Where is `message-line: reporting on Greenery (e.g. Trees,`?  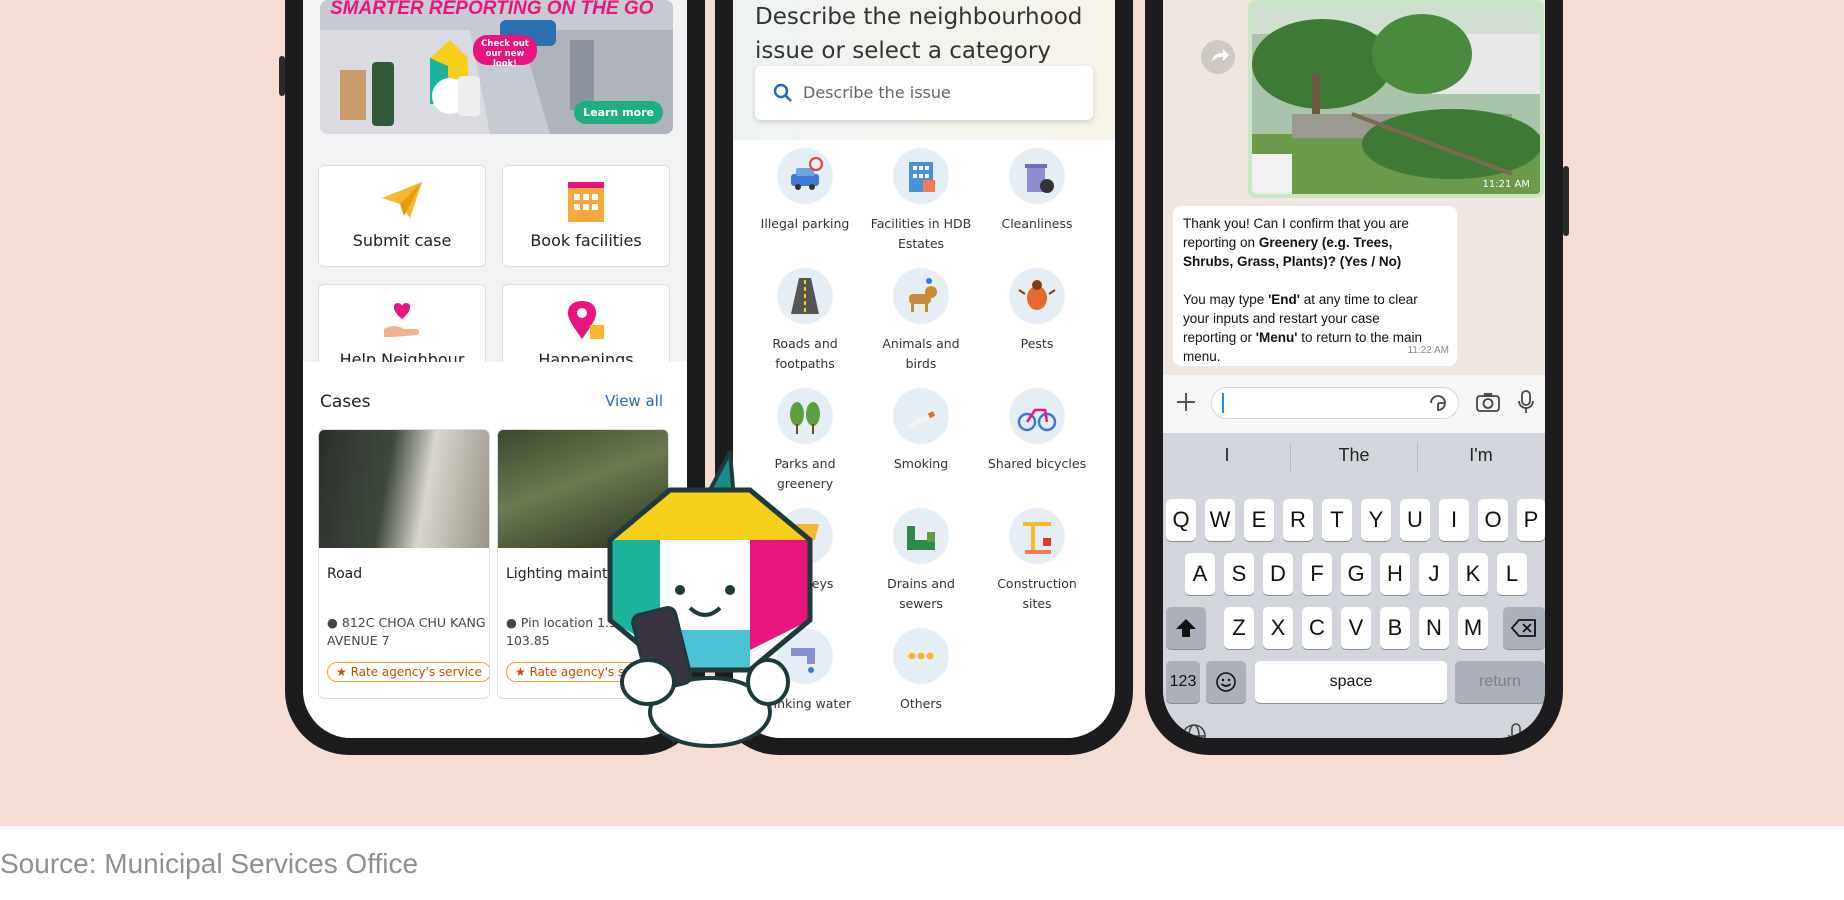 message-line: reporting on Greenery (e.g. Trees, is located at coordinates (1288, 242).